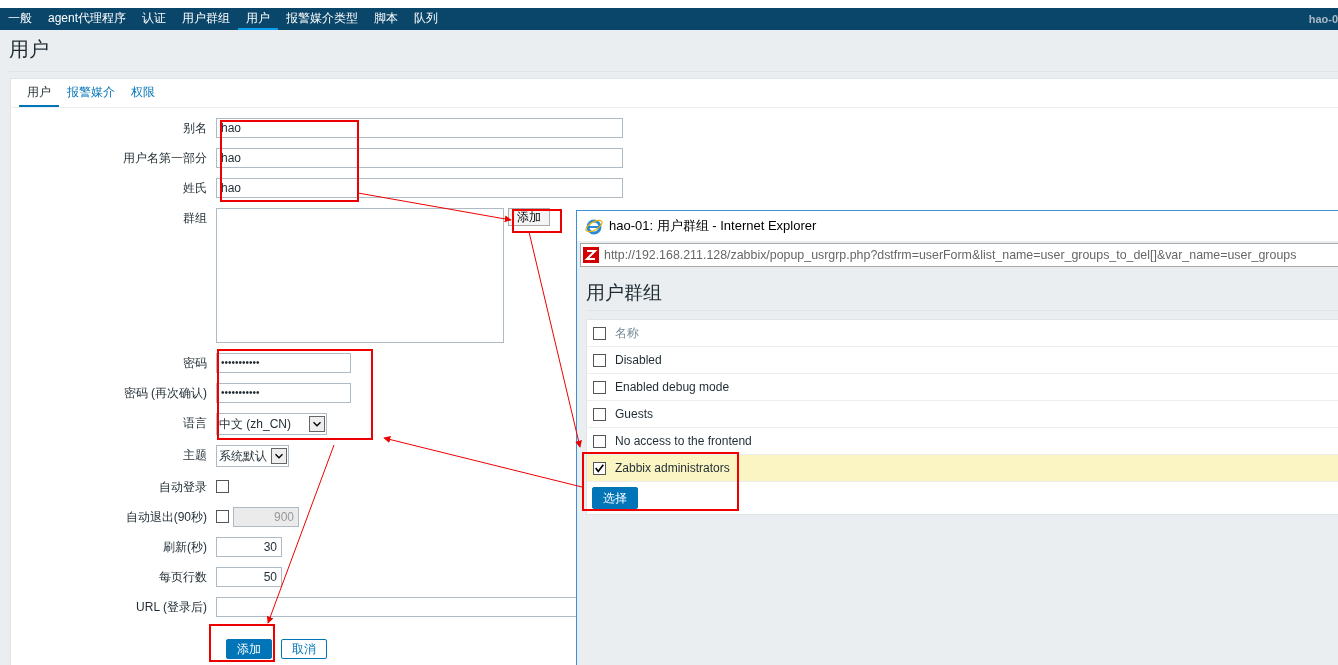 The width and height of the screenshot is (1338, 665). What do you see at coordinates (182, 487) in the screenshot?
I see `field-label: 自动登录` at bounding box center [182, 487].